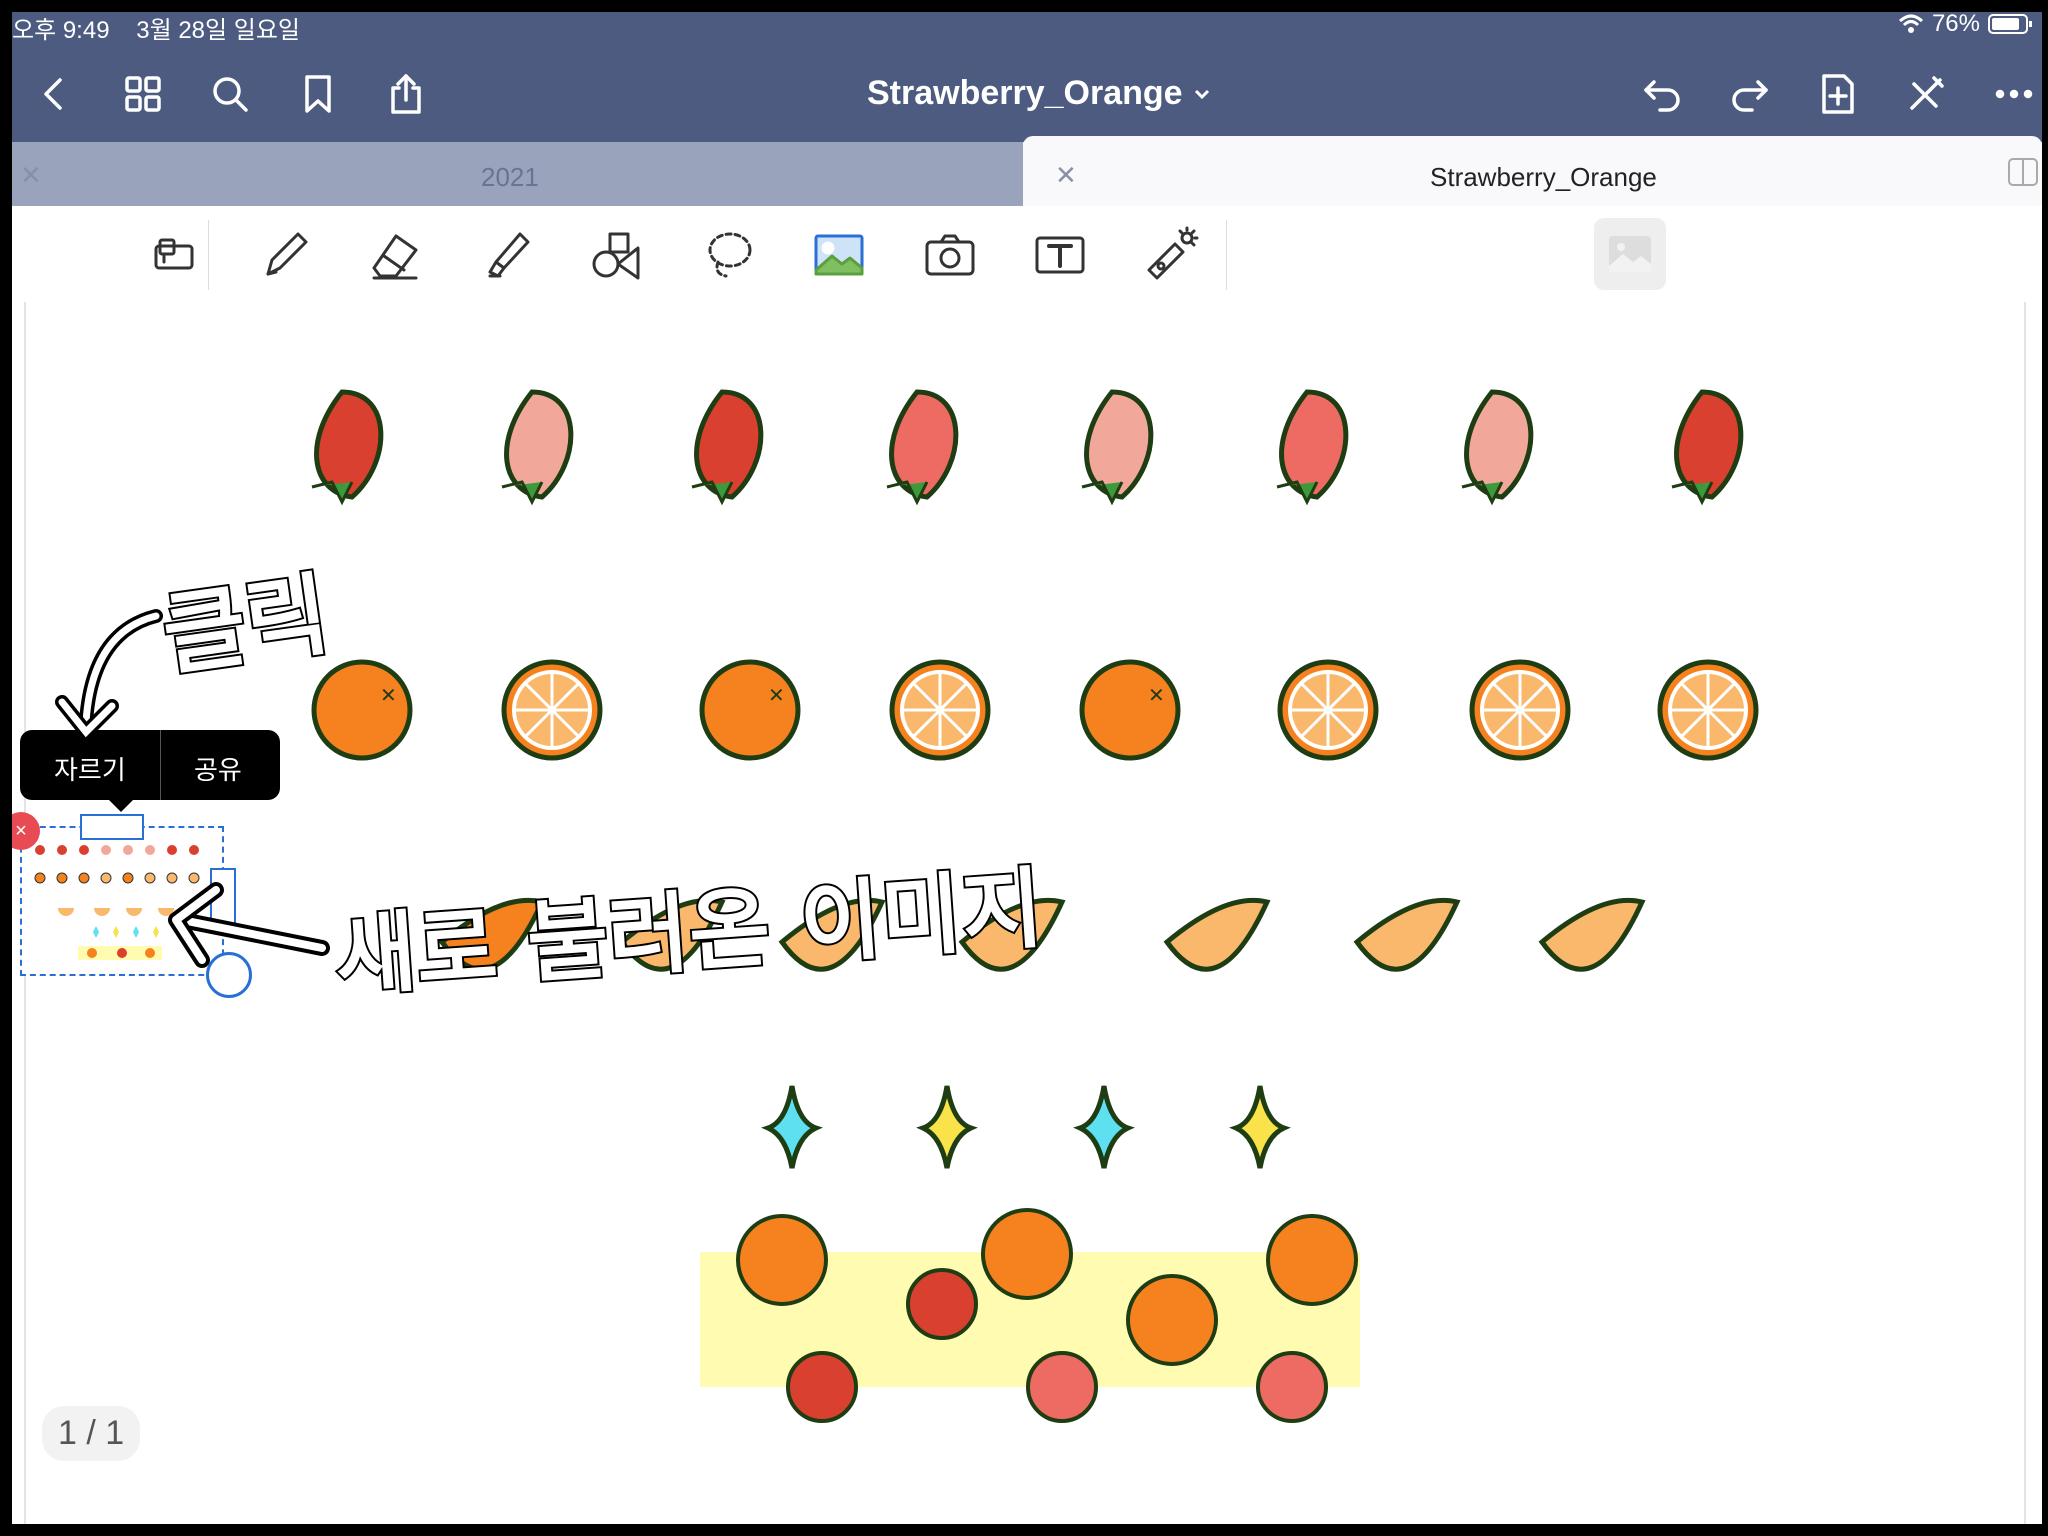  I want to click on arrow-left-icon, so click(249, 925).